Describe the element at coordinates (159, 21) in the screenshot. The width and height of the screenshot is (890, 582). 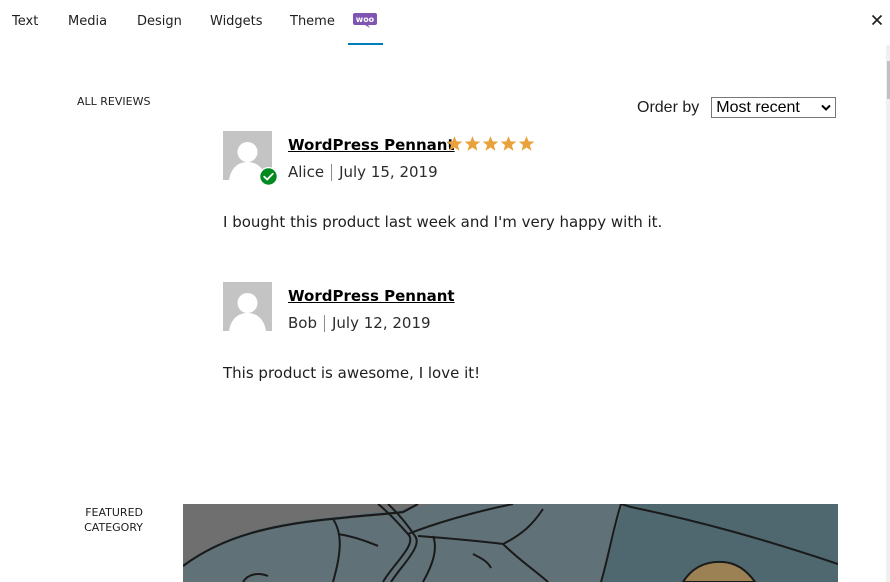
I see `tab-design: Design` at that location.